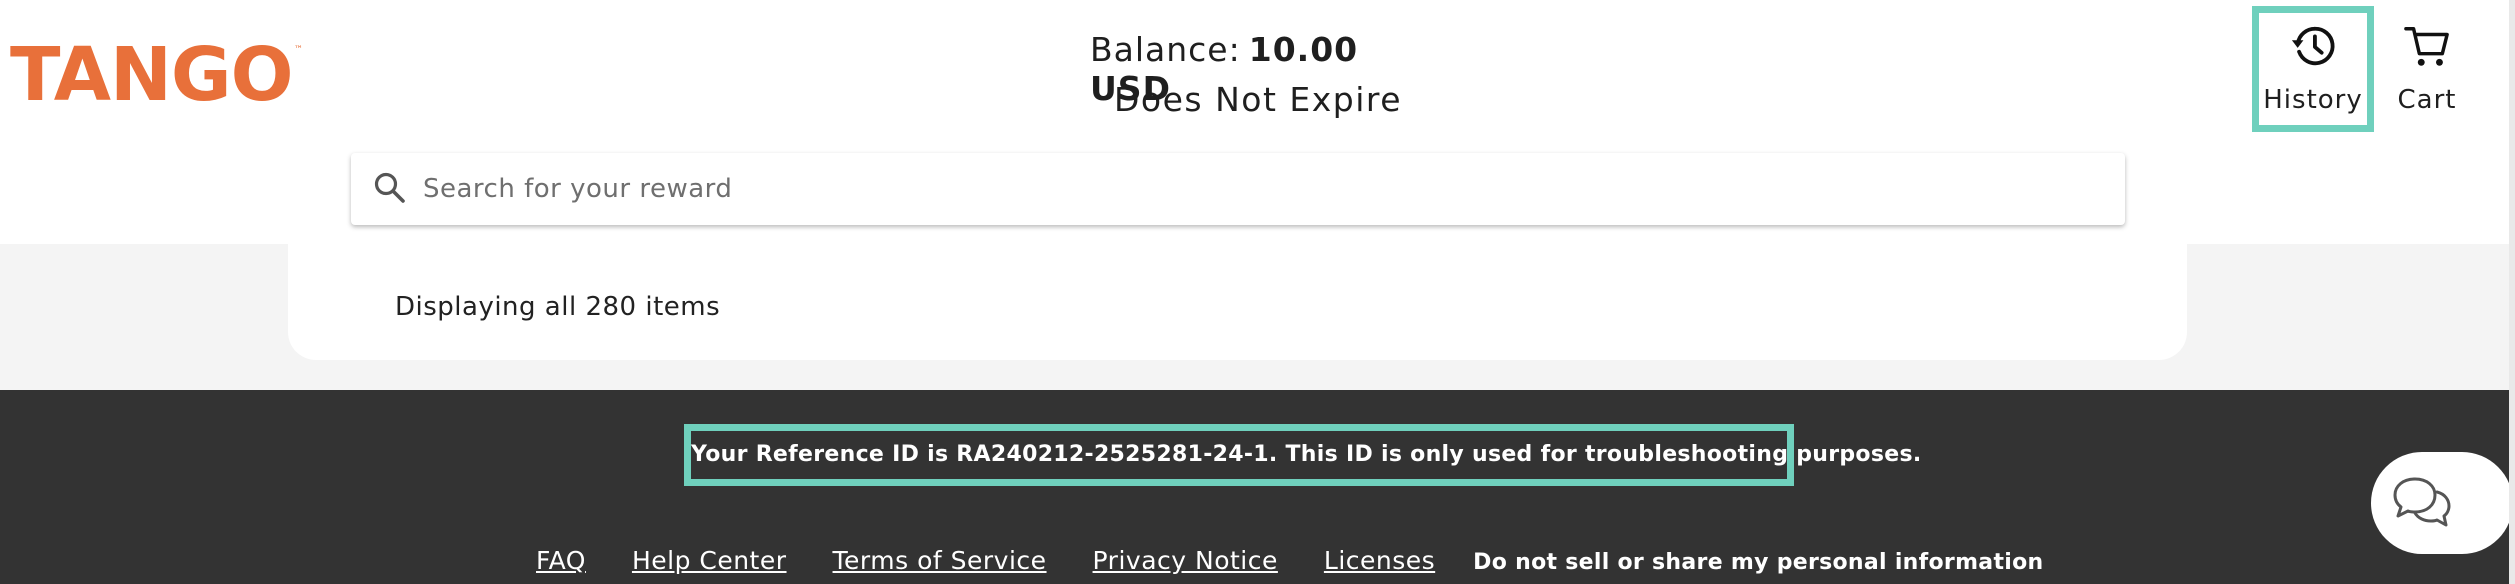 Image resolution: width=2515 pixels, height=584 pixels. I want to click on tango-logo-graphic: TANGO ™, so click(156, 75).